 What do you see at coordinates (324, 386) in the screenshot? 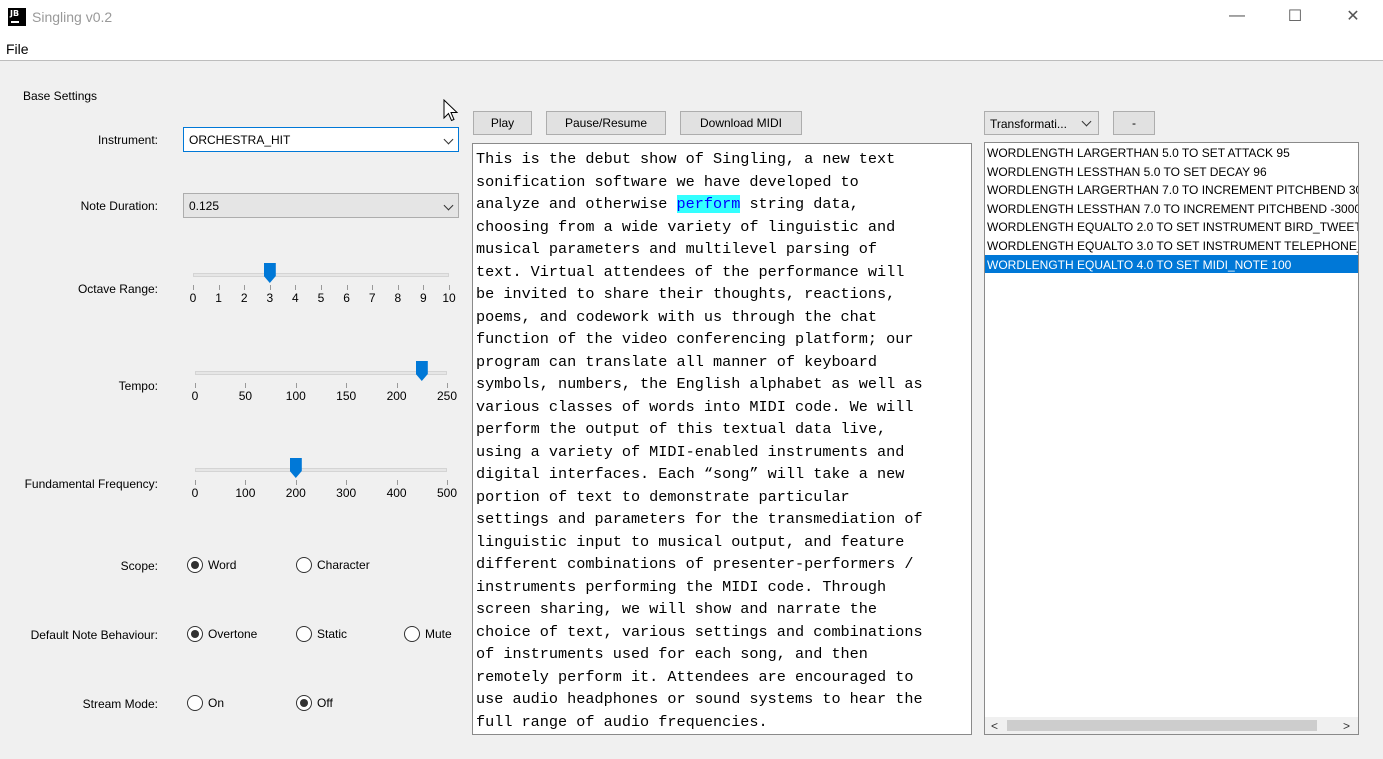
I see `tempo-slider: 0 50 100 150 200 250` at bounding box center [324, 386].